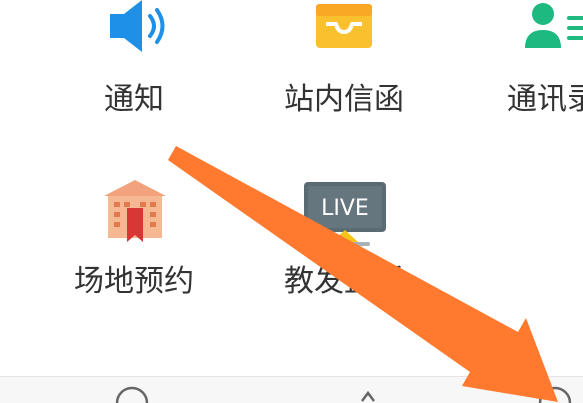 This screenshot has height=403, width=583. What do you see at coordinates (344, 99) in the screenshot?
I see `tile-label: 站内信函` at bounding box center [344, 99].